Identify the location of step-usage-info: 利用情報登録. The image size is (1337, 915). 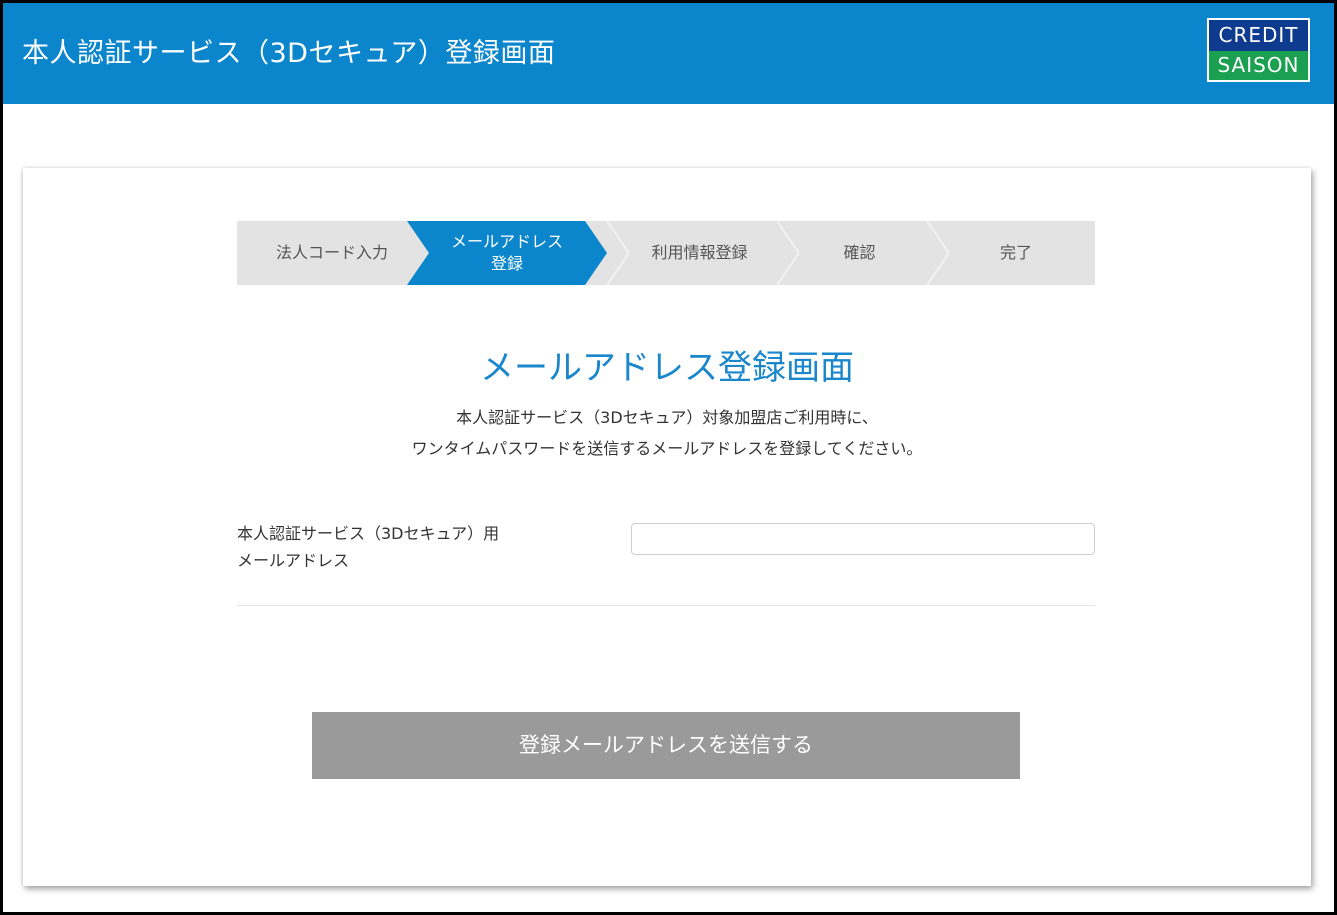
(699, 253).